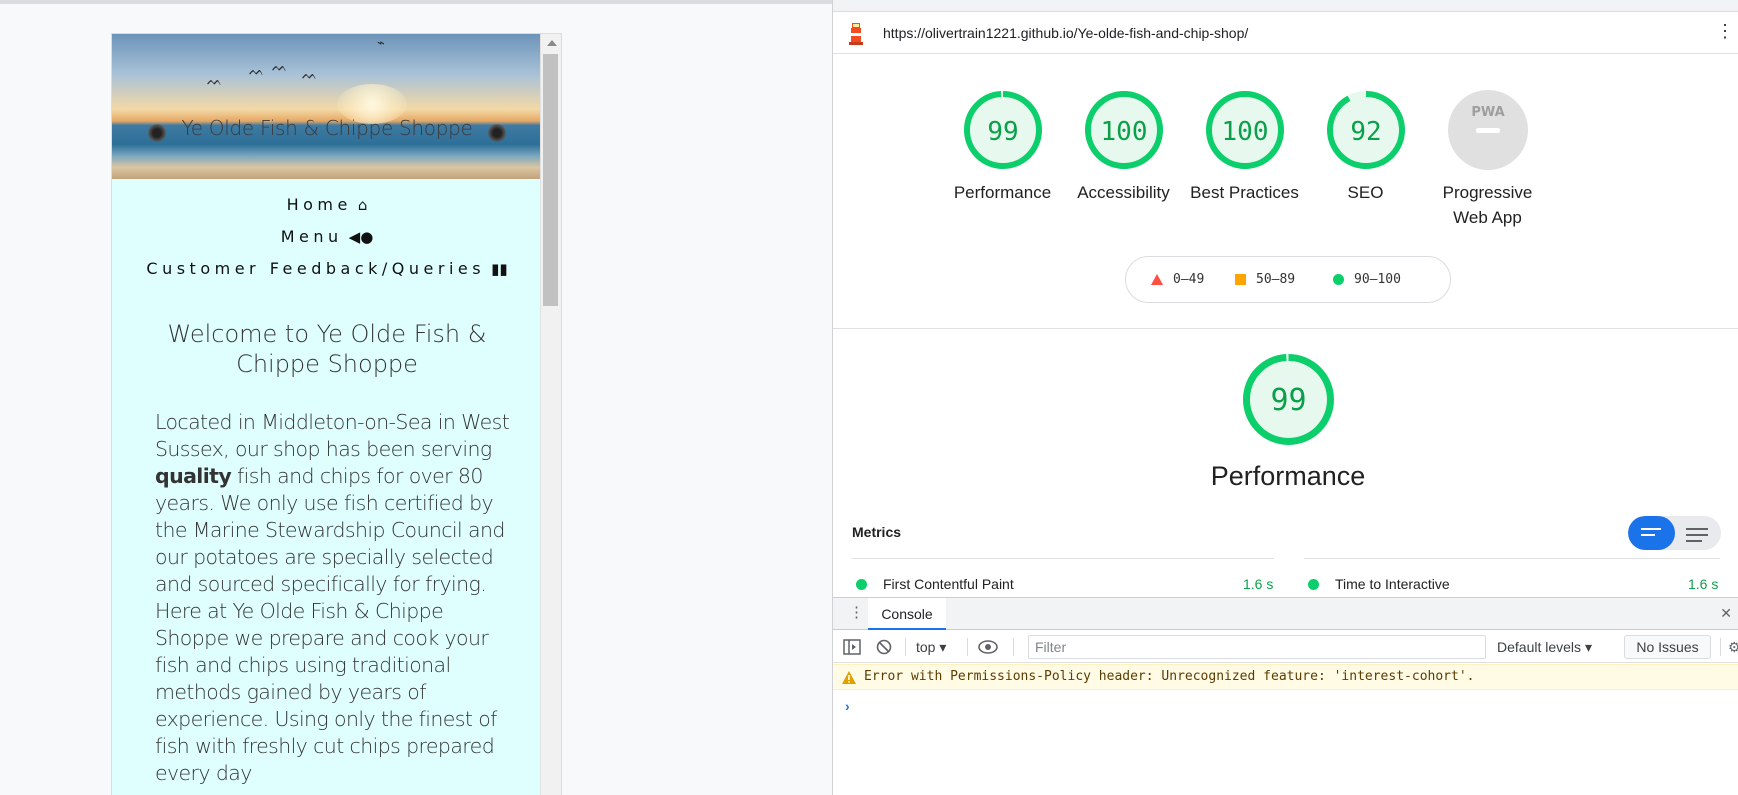 The width and height of the screenshot is (1738, 795). I want to click on book-icon: ▮▮, so click(499, 269).